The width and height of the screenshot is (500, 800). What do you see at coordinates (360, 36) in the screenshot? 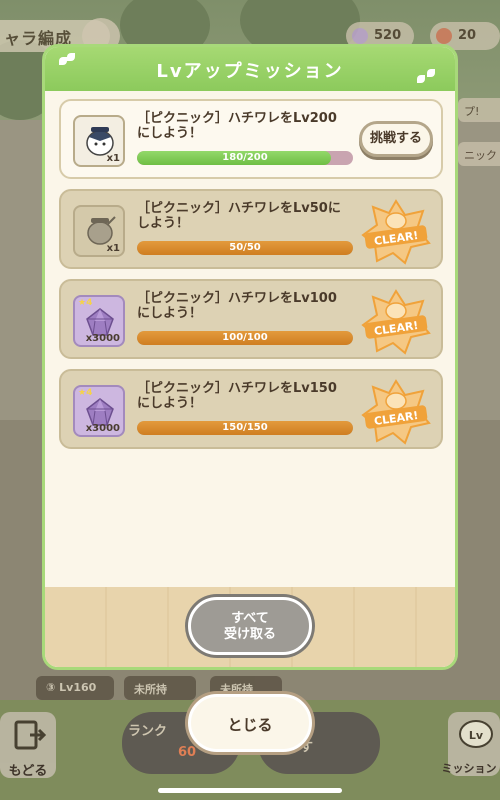
I see `candy-icon` at bounding box center [360, 36].